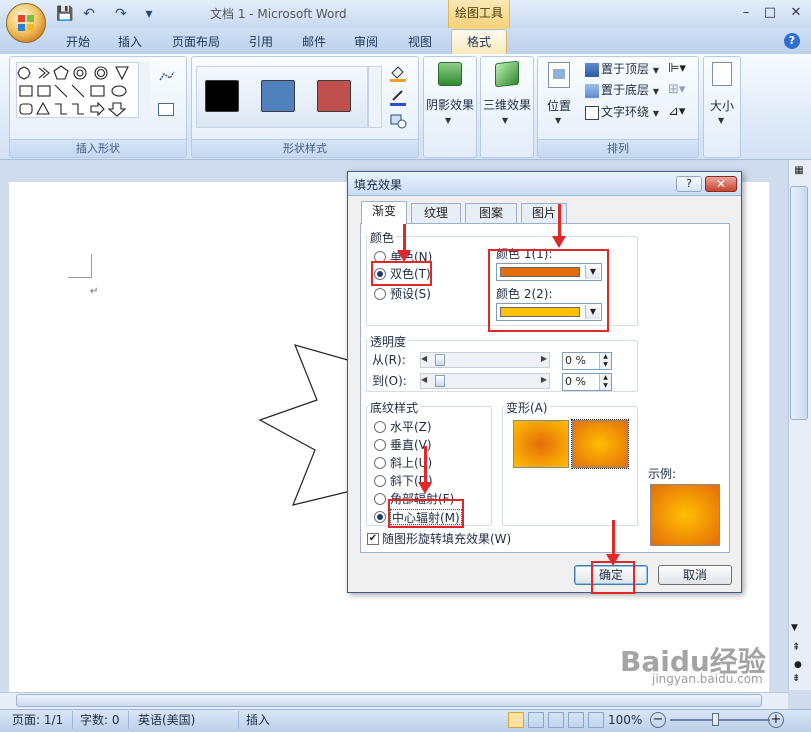 The image size is (811, 732). What do you see at coordinates (592, 90) in the screenshot?
I see `send-back-icon` at bounding box center [592, 90].